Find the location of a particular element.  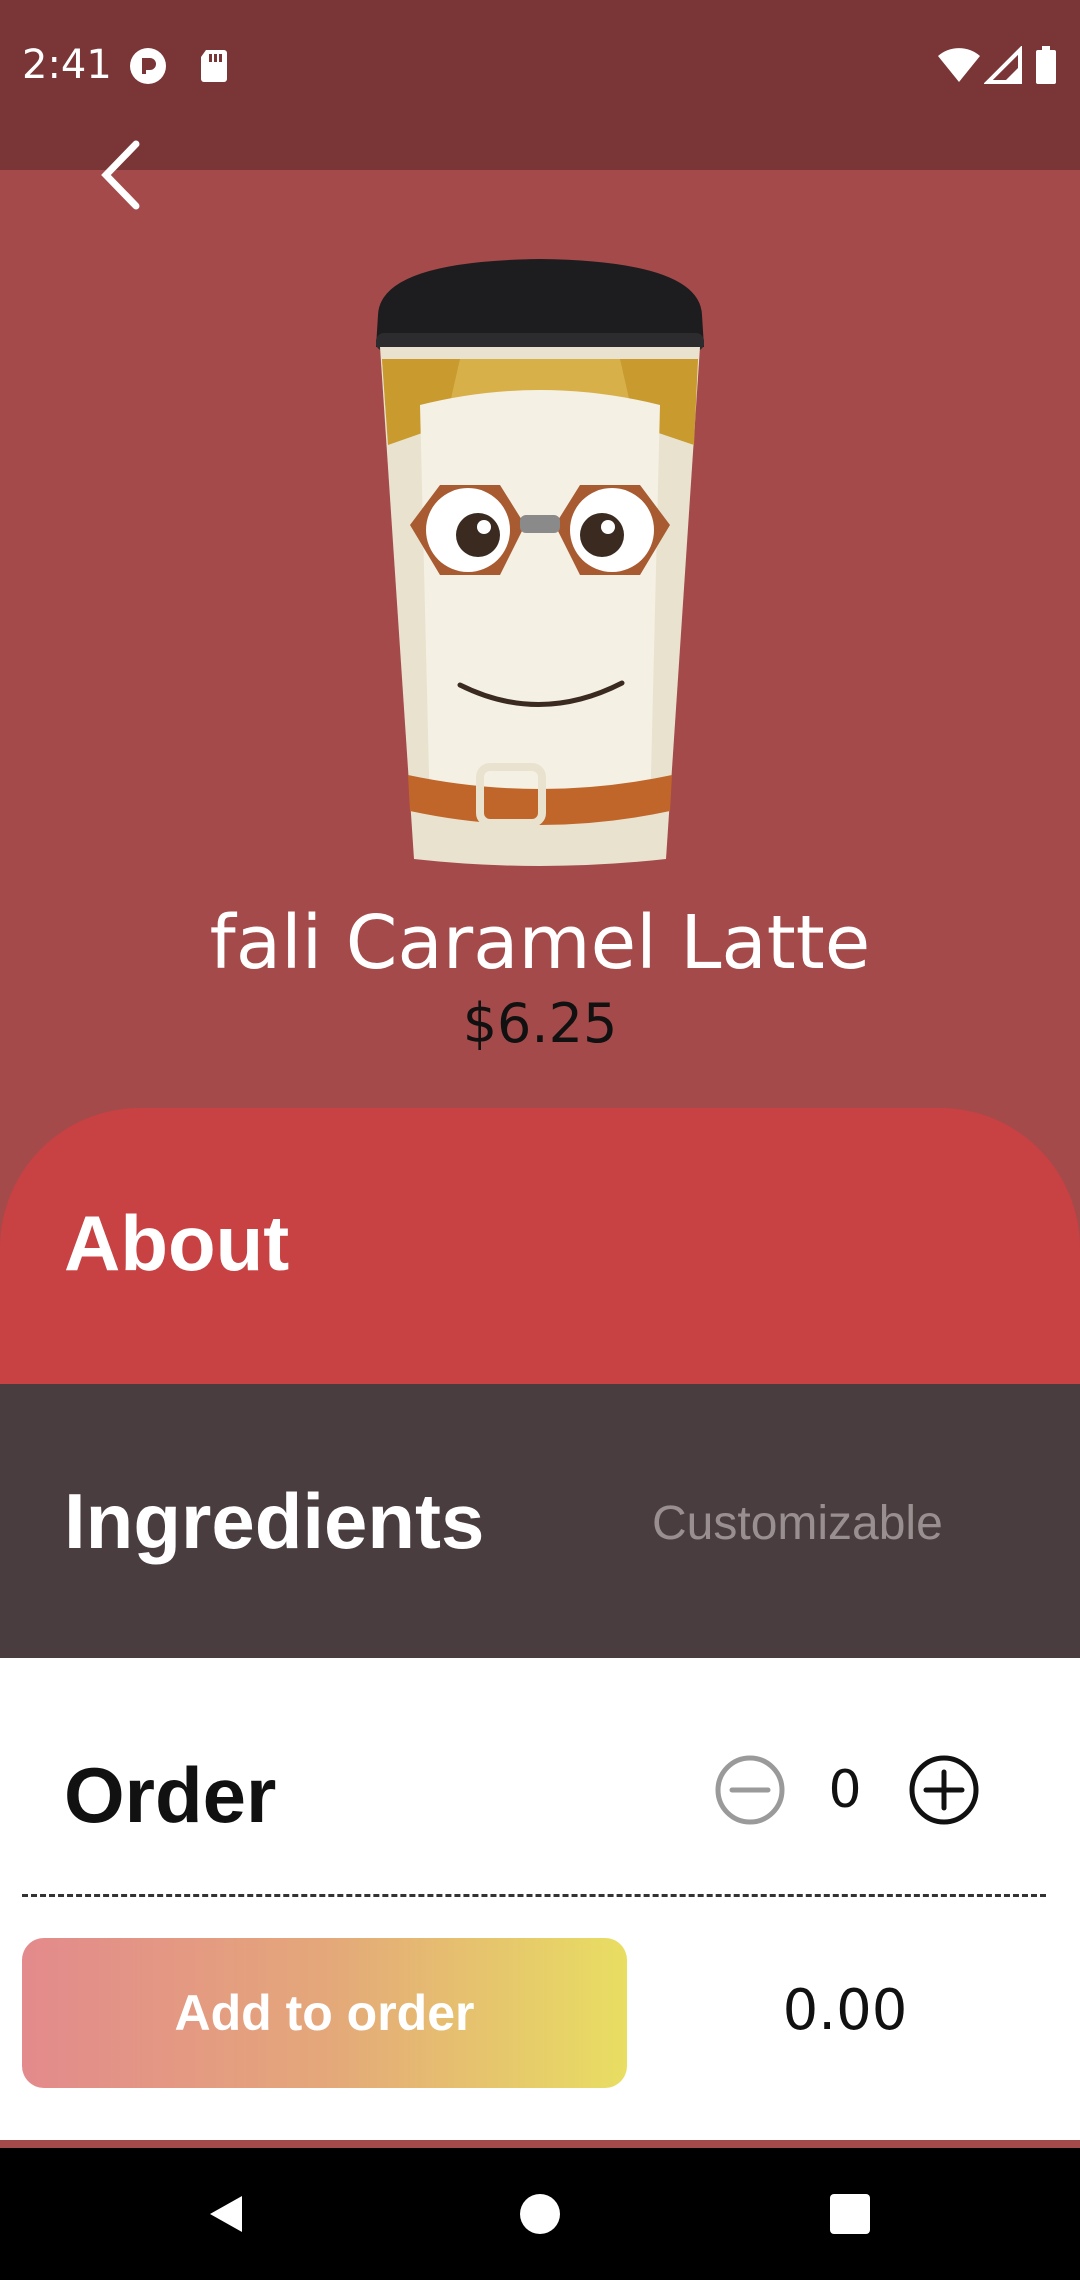

nav-recents-button is located at coordinates (850, 2214).